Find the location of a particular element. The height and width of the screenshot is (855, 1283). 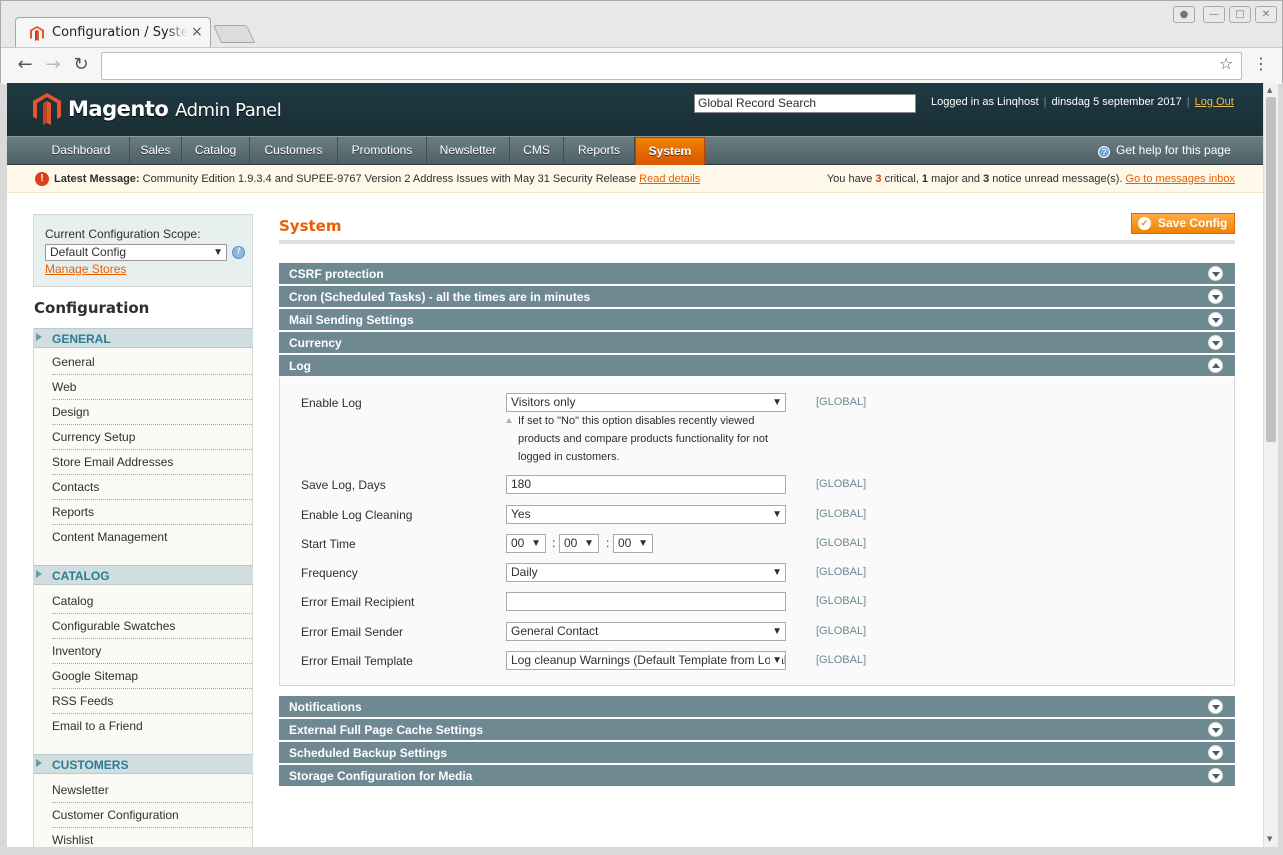

global-search-input: Global Record Search is located at coordinates (805, 103).